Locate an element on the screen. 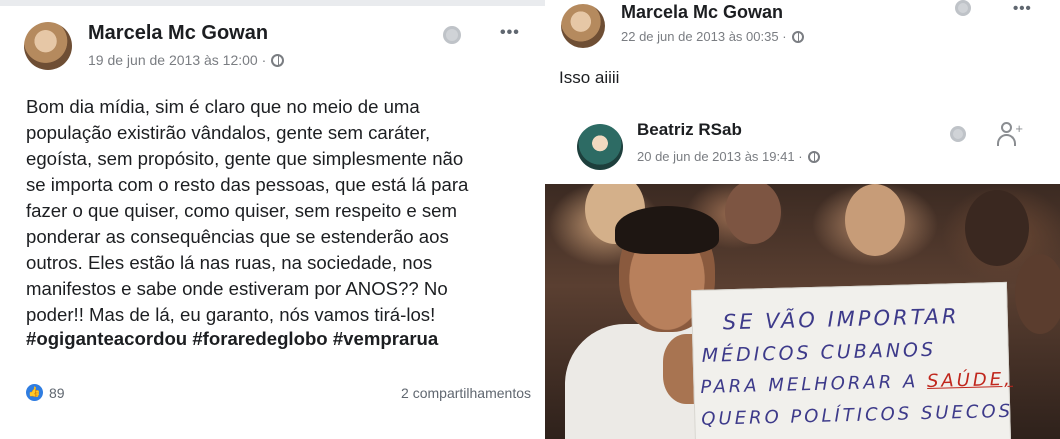 The image size is (1060, 439). post-timestamp: 22 de jun de 2013 às 00:35 · is located at coordinates (712, 36).